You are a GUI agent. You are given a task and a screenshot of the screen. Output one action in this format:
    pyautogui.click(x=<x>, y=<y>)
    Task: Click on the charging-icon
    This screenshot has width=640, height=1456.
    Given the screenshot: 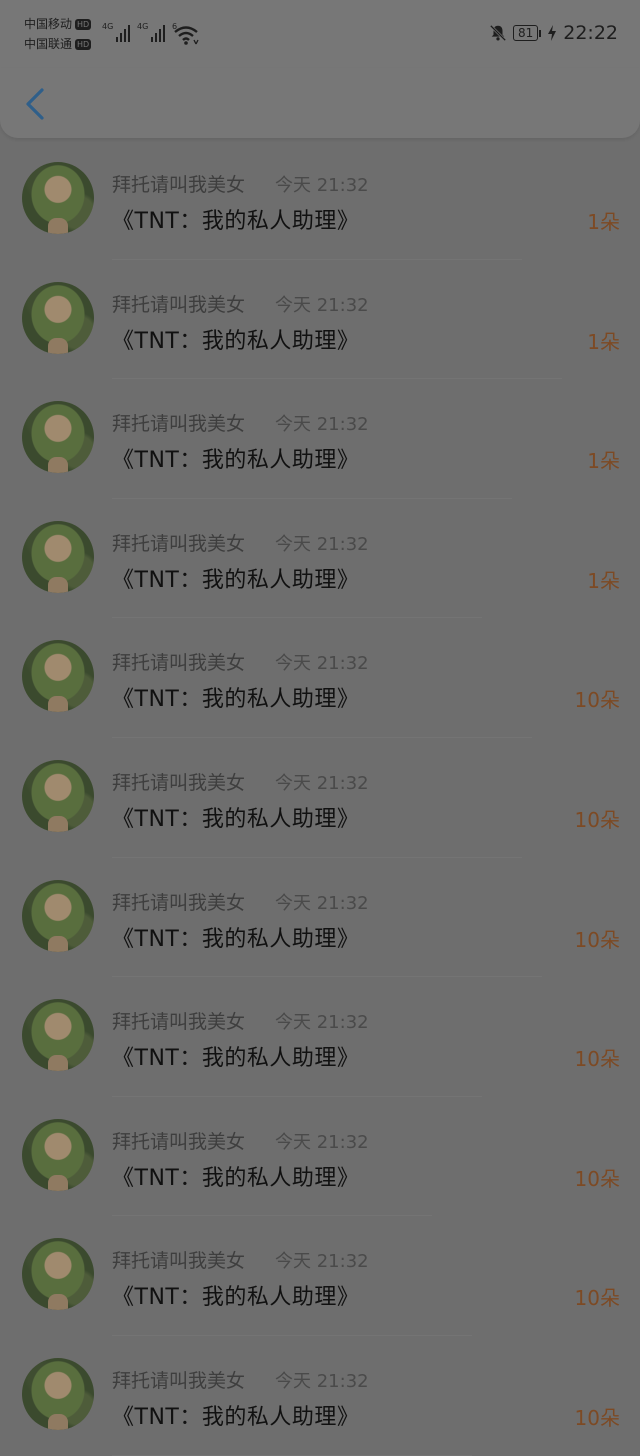 What is the action you would take?
    pyautogui.click(x=552, y=33)
    